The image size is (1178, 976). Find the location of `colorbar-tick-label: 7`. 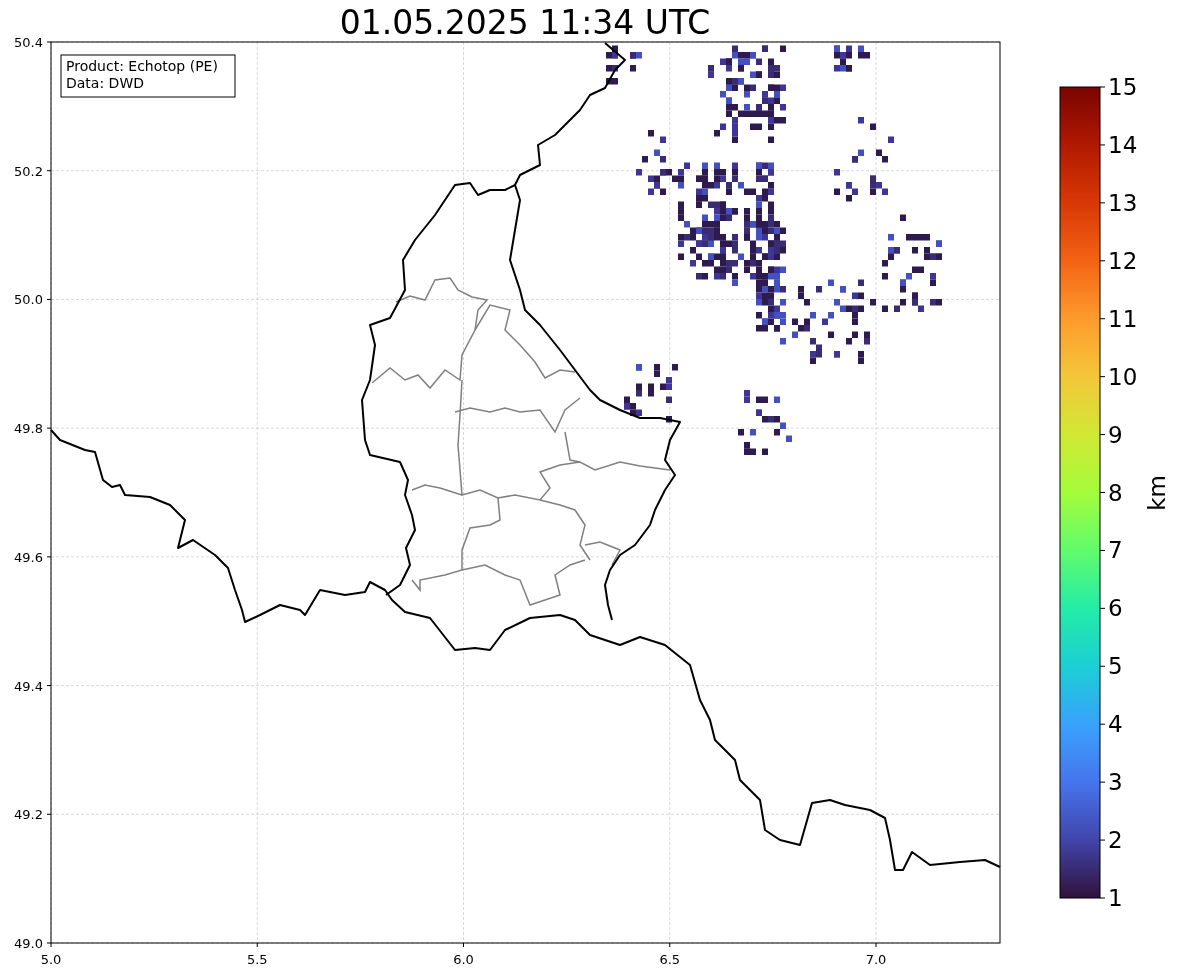

colorbar-tick-label: 7 is located at coordinates (1115, 550).